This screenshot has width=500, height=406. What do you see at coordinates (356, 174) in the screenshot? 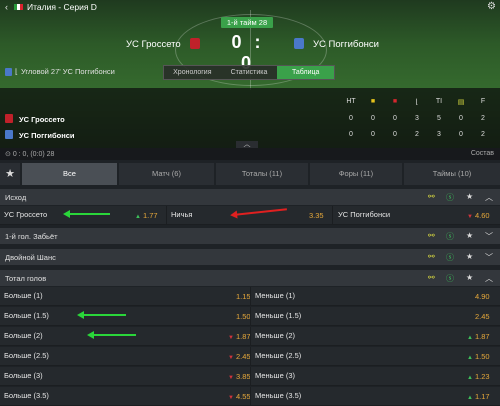
I see `tab-handicaps: Форы (11)` at bounding box center [356, 174].